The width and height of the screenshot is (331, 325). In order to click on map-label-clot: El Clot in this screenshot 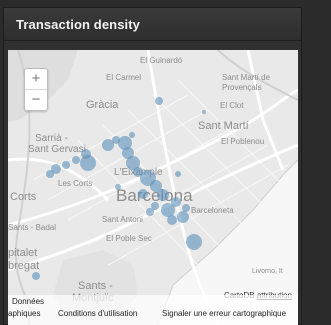, I will do `click(232, 105)`.